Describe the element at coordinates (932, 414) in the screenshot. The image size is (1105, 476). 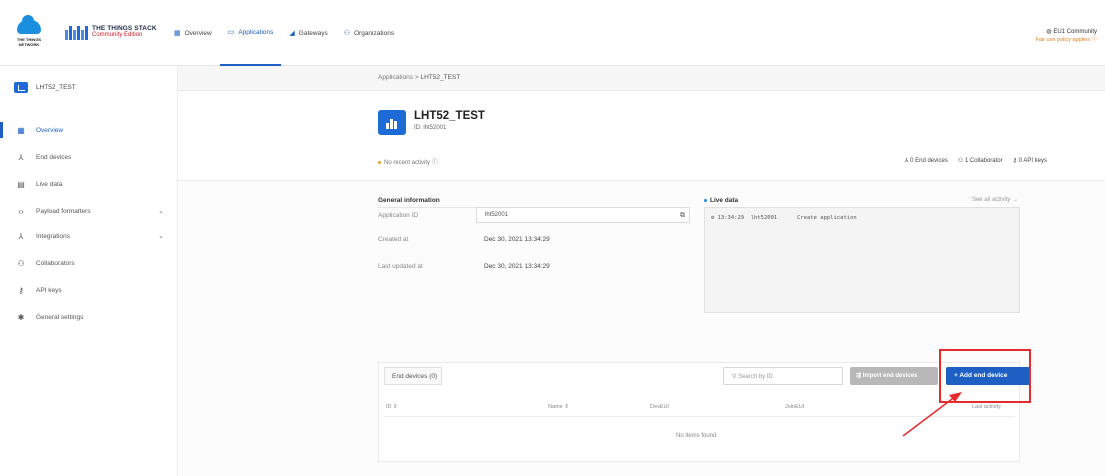
I see `annotation-arrow-icon` at that location.